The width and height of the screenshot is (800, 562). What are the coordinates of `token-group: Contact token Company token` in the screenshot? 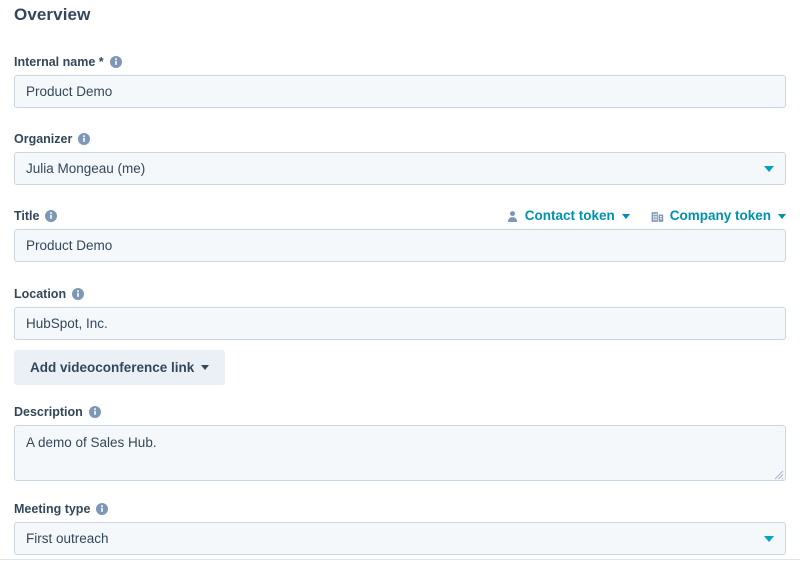 It's located at (646, 216).